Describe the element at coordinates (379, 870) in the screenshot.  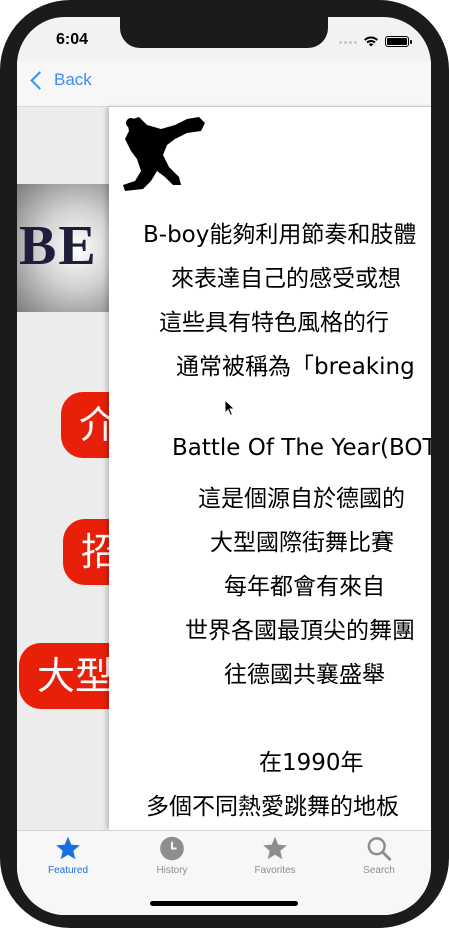
I see `tab-search-label: Search` at that location.